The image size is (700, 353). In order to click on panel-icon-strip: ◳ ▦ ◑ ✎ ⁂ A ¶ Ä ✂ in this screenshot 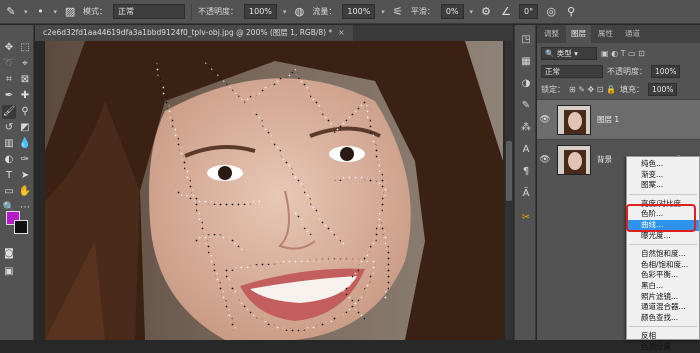, I will do `click(525, 182)`.